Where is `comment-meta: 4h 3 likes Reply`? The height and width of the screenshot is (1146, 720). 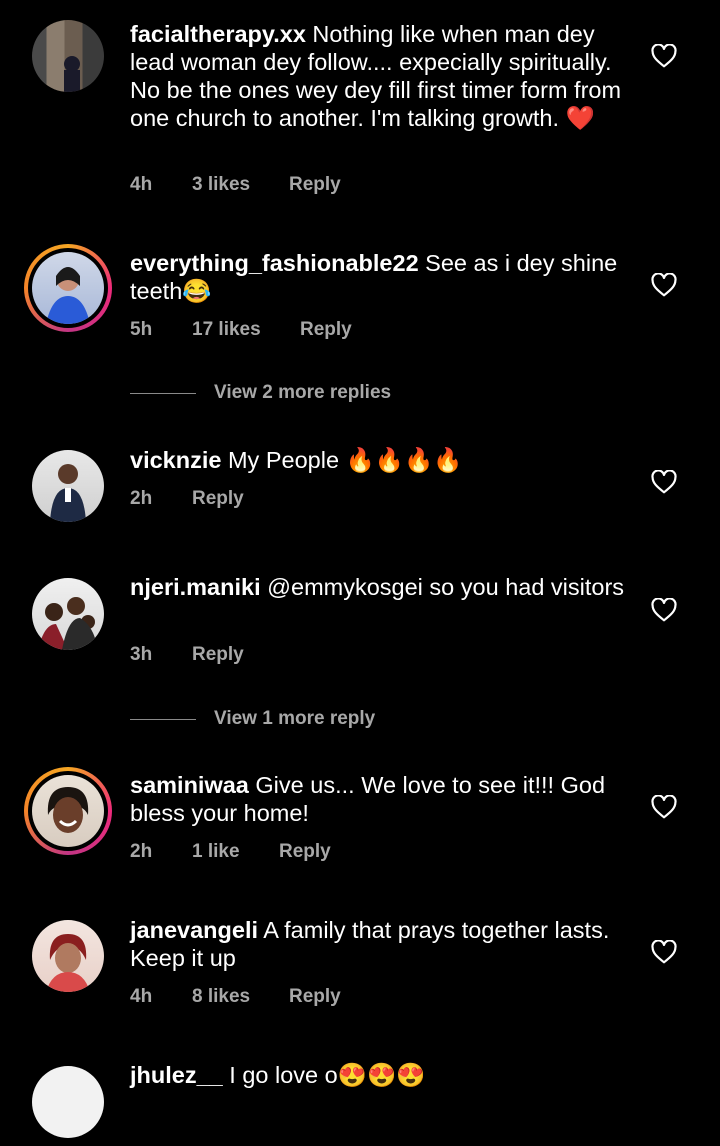 comment-meta: 4h 3 likes Reply is located at coordinates (235, 185).